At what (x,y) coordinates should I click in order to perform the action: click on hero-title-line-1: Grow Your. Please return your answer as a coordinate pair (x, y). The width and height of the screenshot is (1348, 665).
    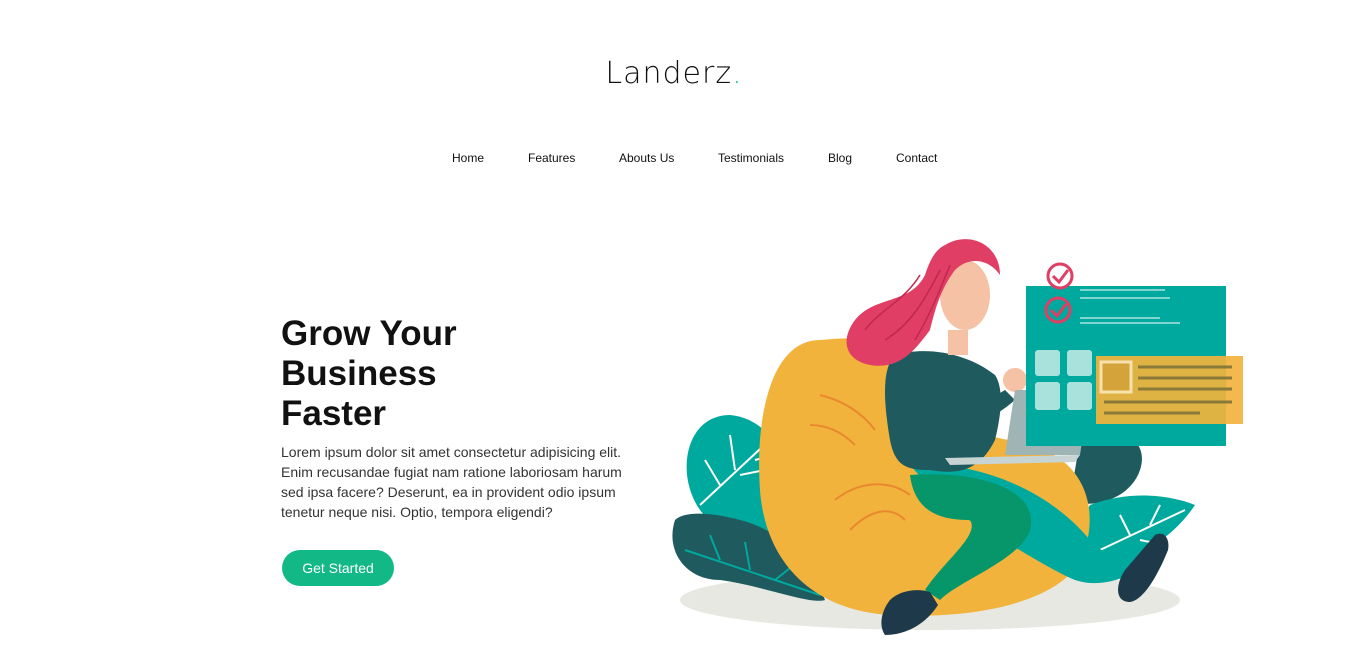
    Looking at the image, I should click on (369, 333).